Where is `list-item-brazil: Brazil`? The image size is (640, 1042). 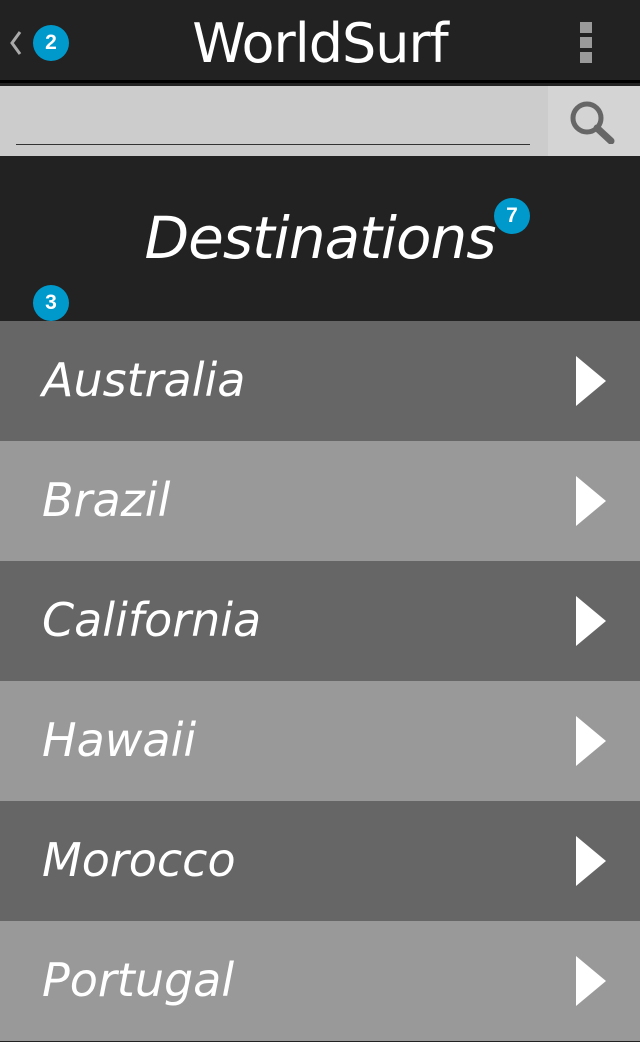
list-item-brazil: Brazil is located at coordinates (320, 501).